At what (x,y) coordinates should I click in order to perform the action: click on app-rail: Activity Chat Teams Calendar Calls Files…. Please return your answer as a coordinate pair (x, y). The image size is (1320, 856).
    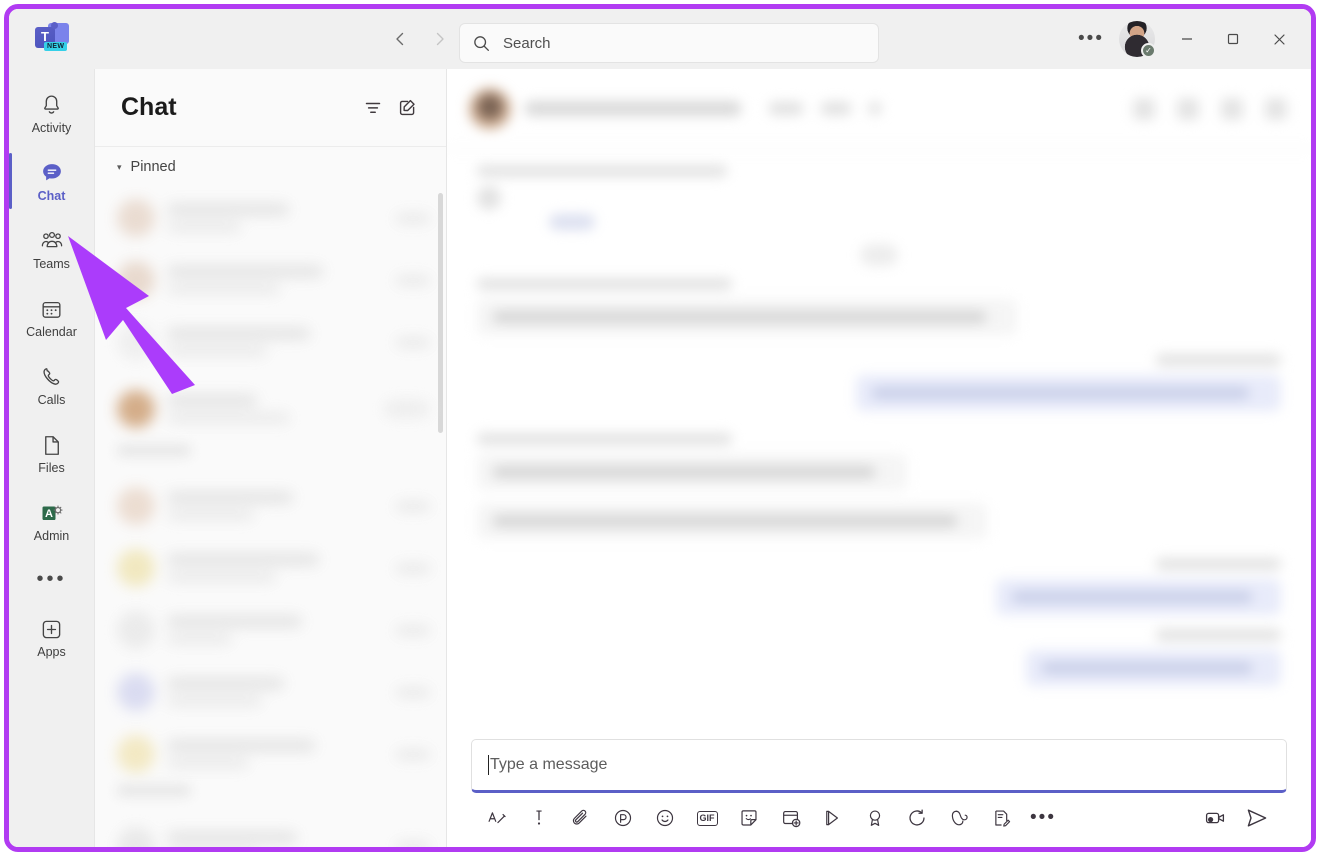
    Looking at the image, I should click on (52, 458).